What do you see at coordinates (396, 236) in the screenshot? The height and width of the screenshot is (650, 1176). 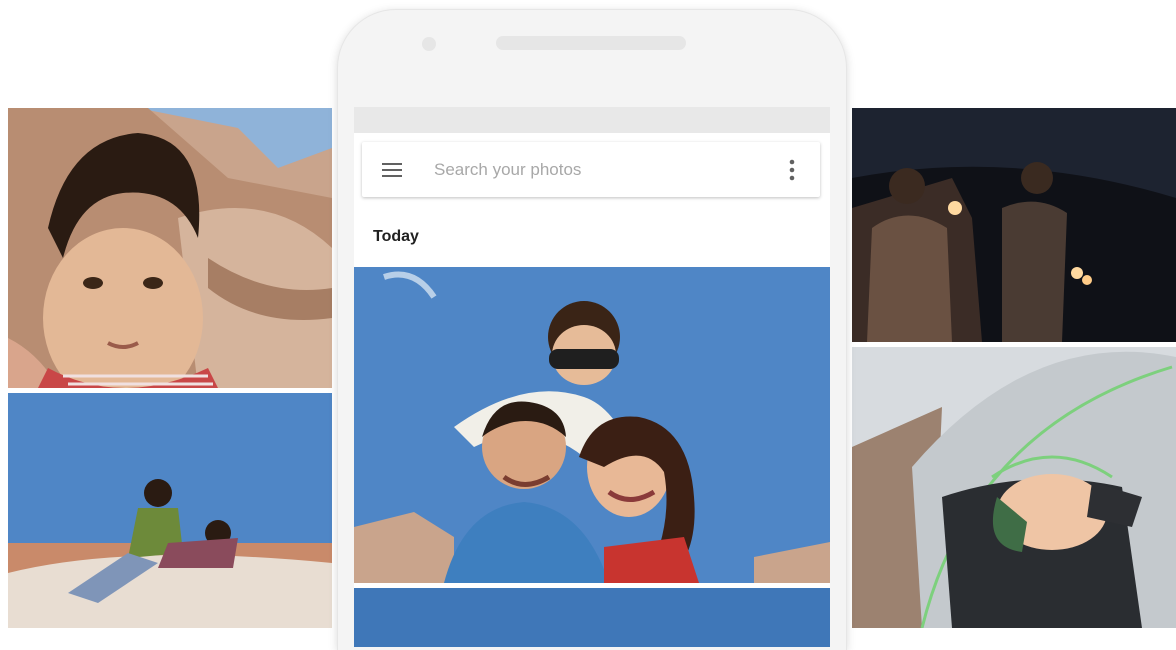 I see `section-label-today: Today` at bounding box center [396, 236].